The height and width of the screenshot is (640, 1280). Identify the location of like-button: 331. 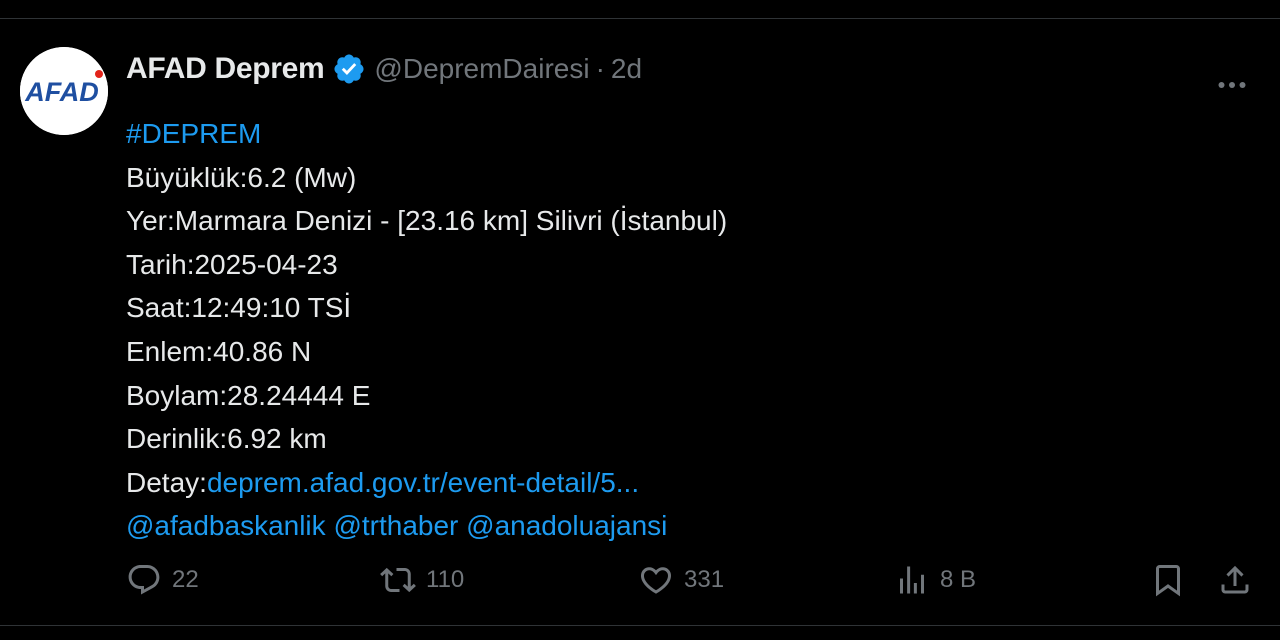
(681, 580).